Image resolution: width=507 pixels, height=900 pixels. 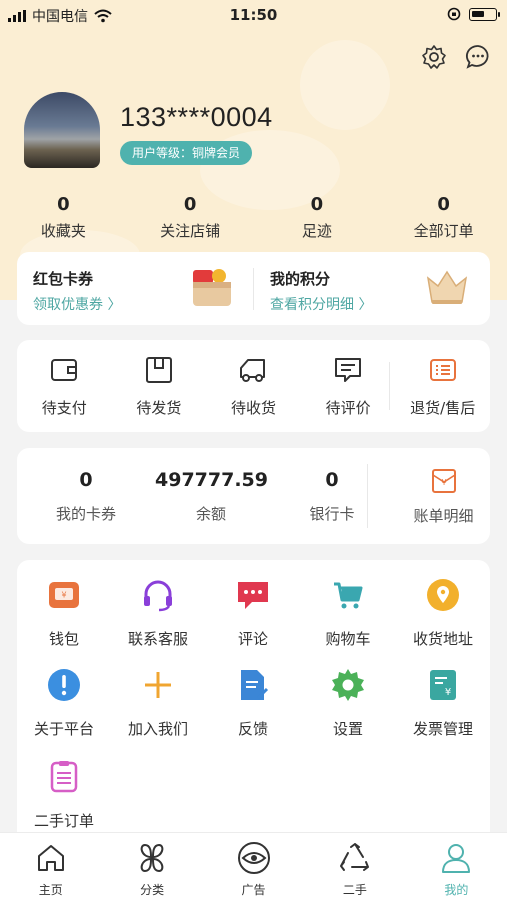 I want to click on profile-icon, so click(x=456, y=858).